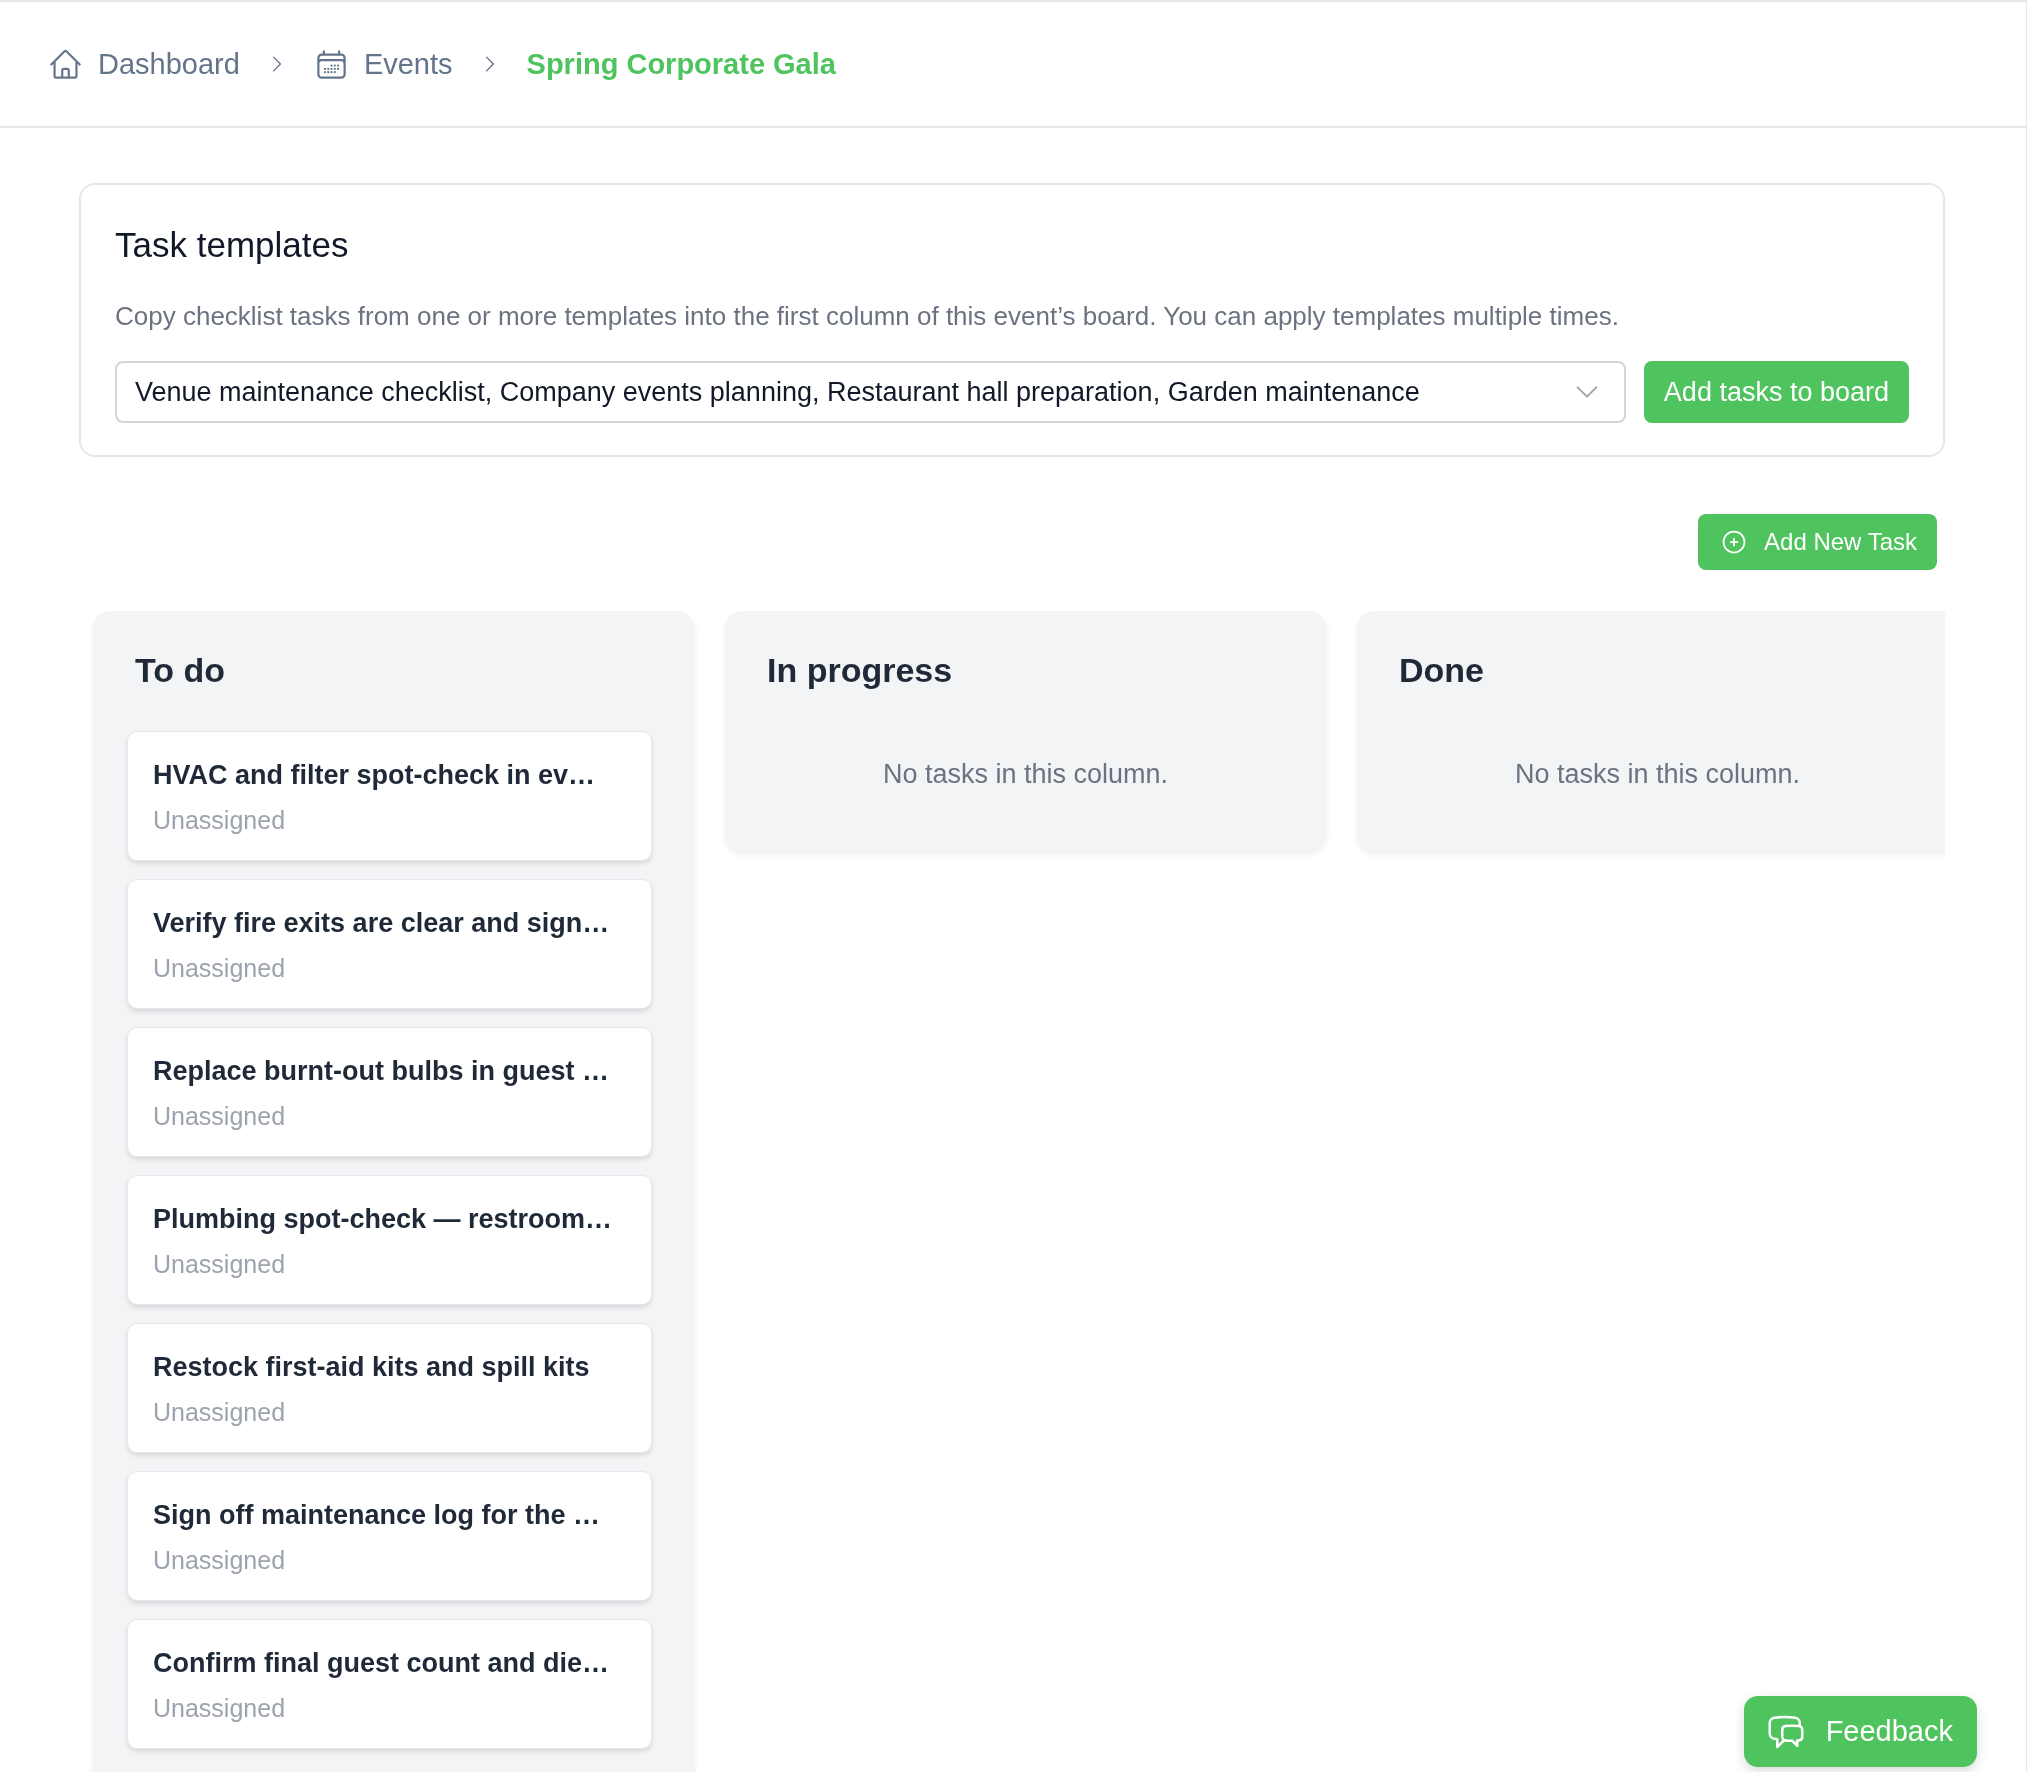  Describe the element at coordinates (383, 64) in the screenshot. I see `breadcrumb-link: Events` at that location.